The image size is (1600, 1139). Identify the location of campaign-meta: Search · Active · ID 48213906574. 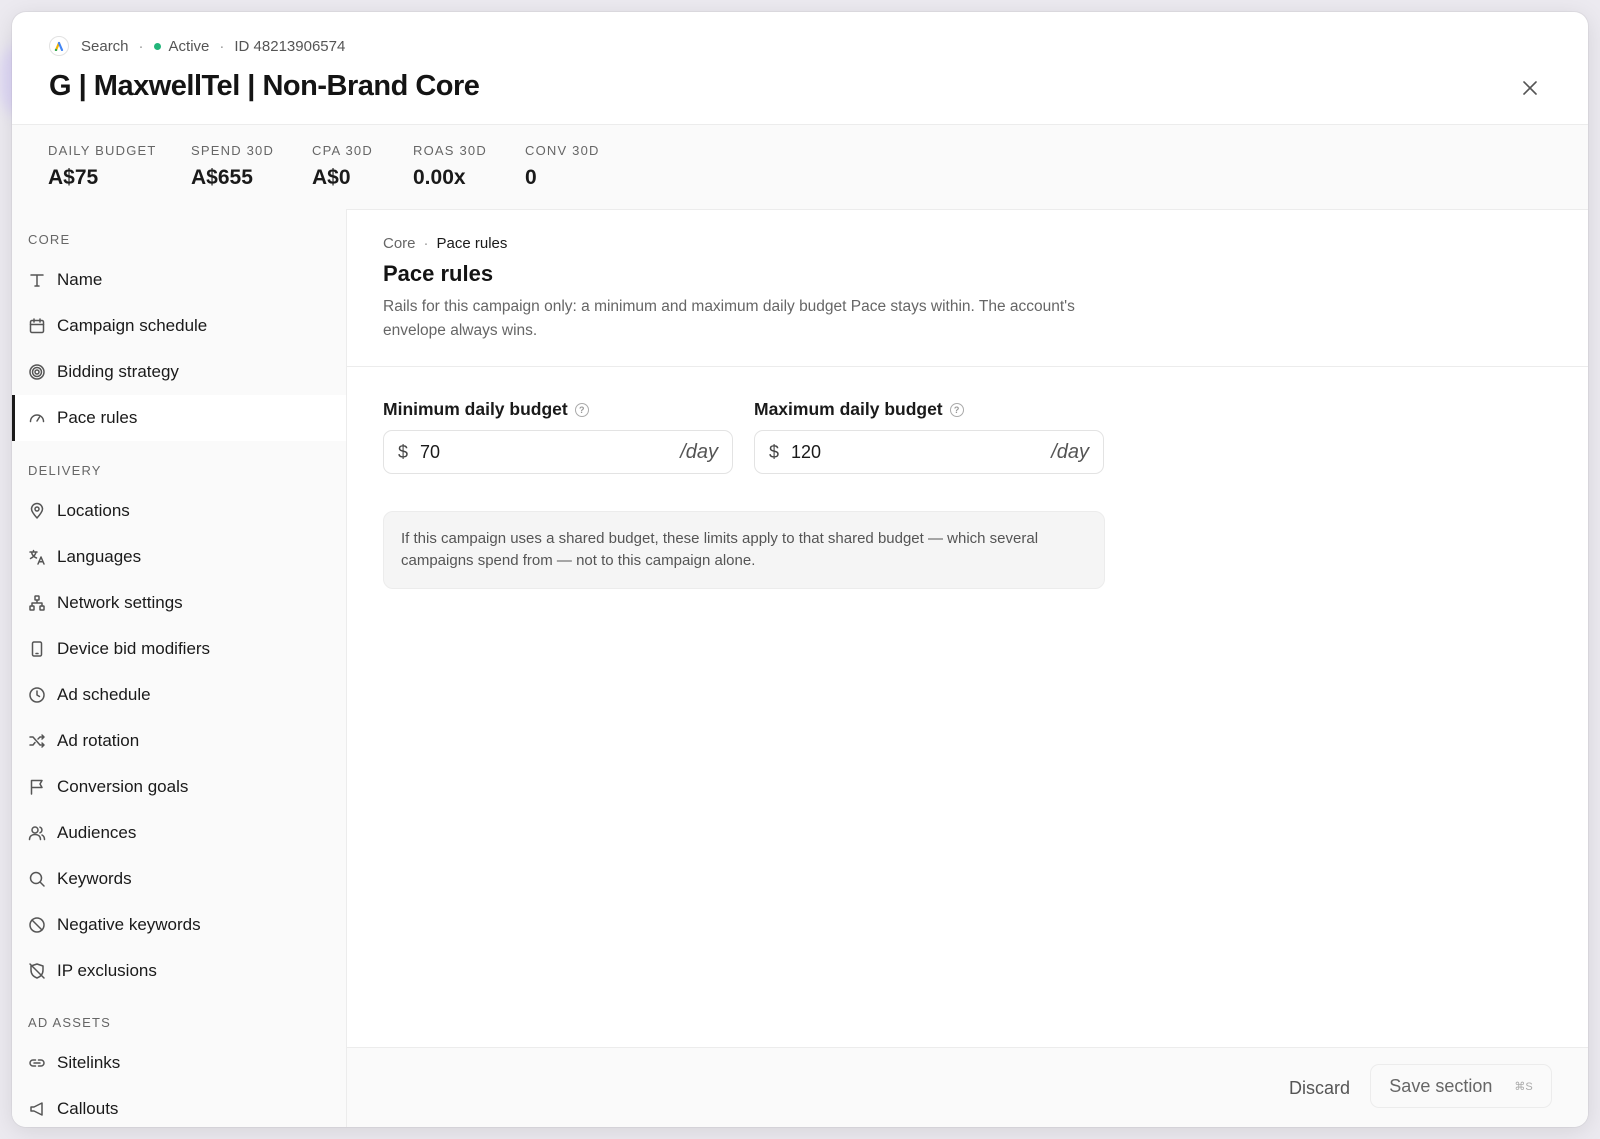
(197, 46).